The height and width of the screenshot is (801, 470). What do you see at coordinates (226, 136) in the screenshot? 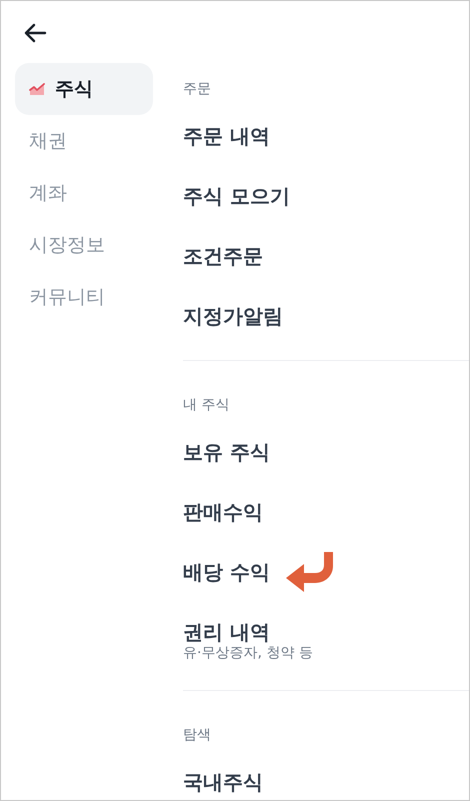
I see `menu-item: 주문 내역` at bounding box center [226, 136].